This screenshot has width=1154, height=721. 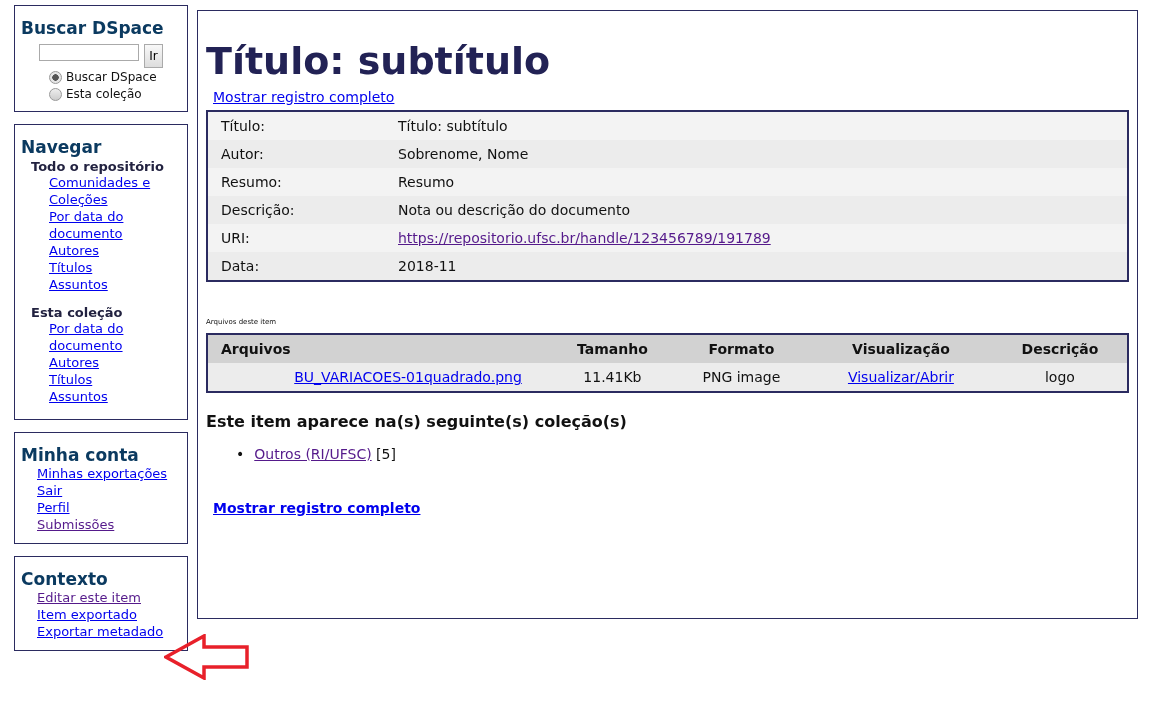 I want to click on account-link: Perfil, so click(x=53, y=507).